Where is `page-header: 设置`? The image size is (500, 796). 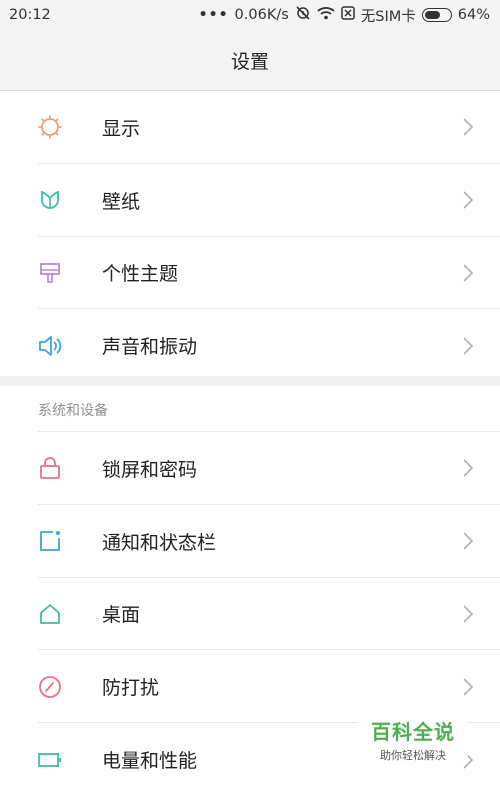 page-header: 设置 is located at coordinates (250, 60).